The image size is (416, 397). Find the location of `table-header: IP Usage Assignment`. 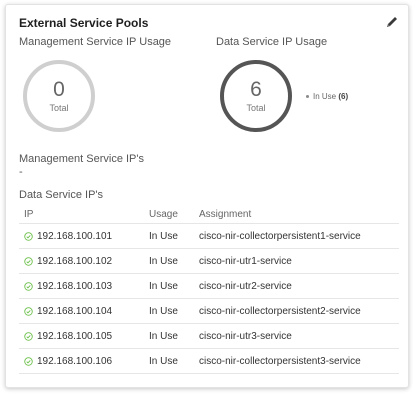

table-header: IP Usage Assignment is located at coordinates (209, 214).